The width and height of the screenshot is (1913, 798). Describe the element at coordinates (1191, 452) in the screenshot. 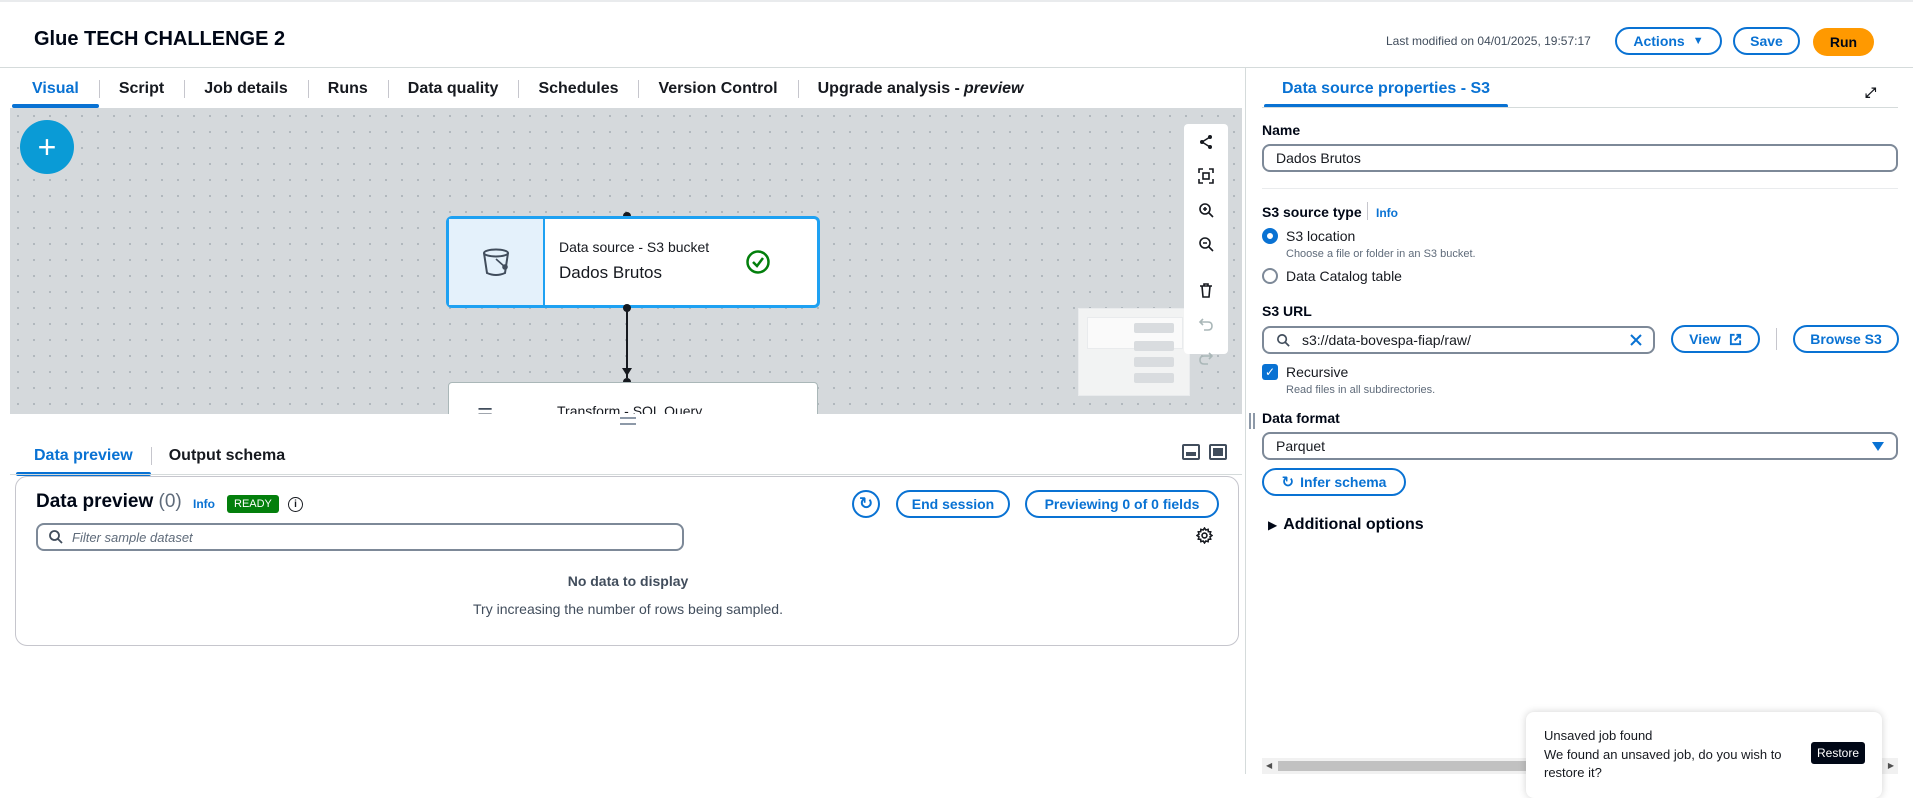

I see `layout-split-icon` at that location.